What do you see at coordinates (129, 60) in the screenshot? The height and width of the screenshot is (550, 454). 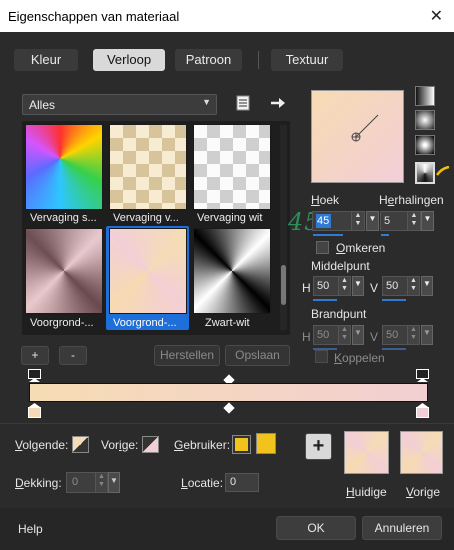 I see `tab-verloop: Verloop` at bounding box center [129, 60].